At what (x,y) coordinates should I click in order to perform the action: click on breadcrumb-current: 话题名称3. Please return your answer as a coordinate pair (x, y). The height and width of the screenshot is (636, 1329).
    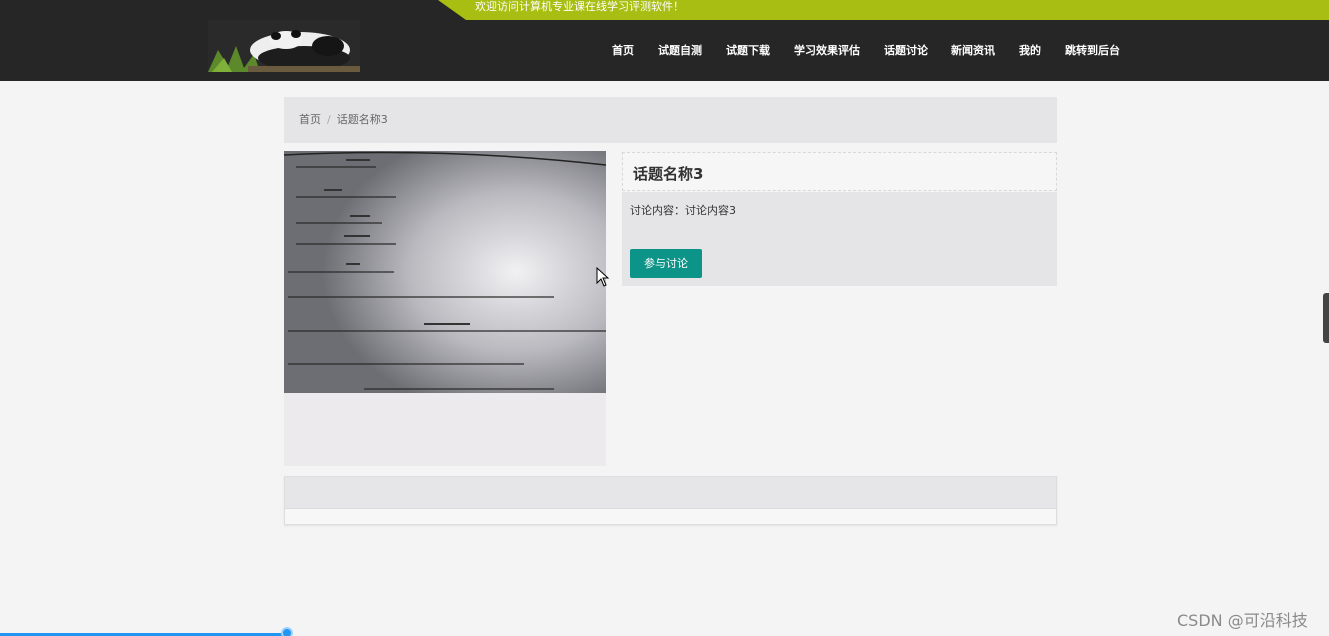
    Looking at the image, I should click on (362, 119).